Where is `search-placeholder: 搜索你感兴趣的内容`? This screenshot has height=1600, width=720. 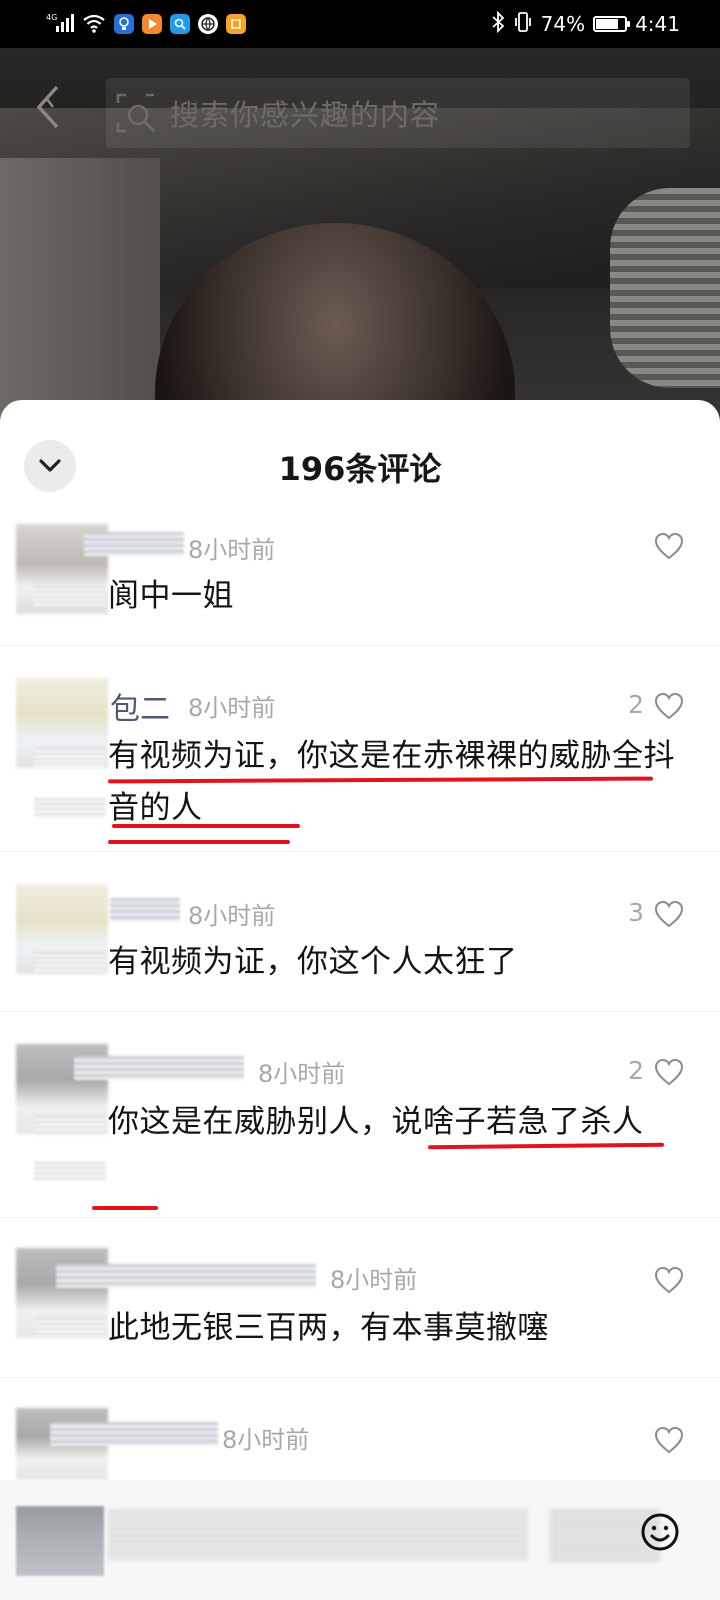
search-placeholder: 搜索你感兴趣的内容 is located at coordinates (305, 115).